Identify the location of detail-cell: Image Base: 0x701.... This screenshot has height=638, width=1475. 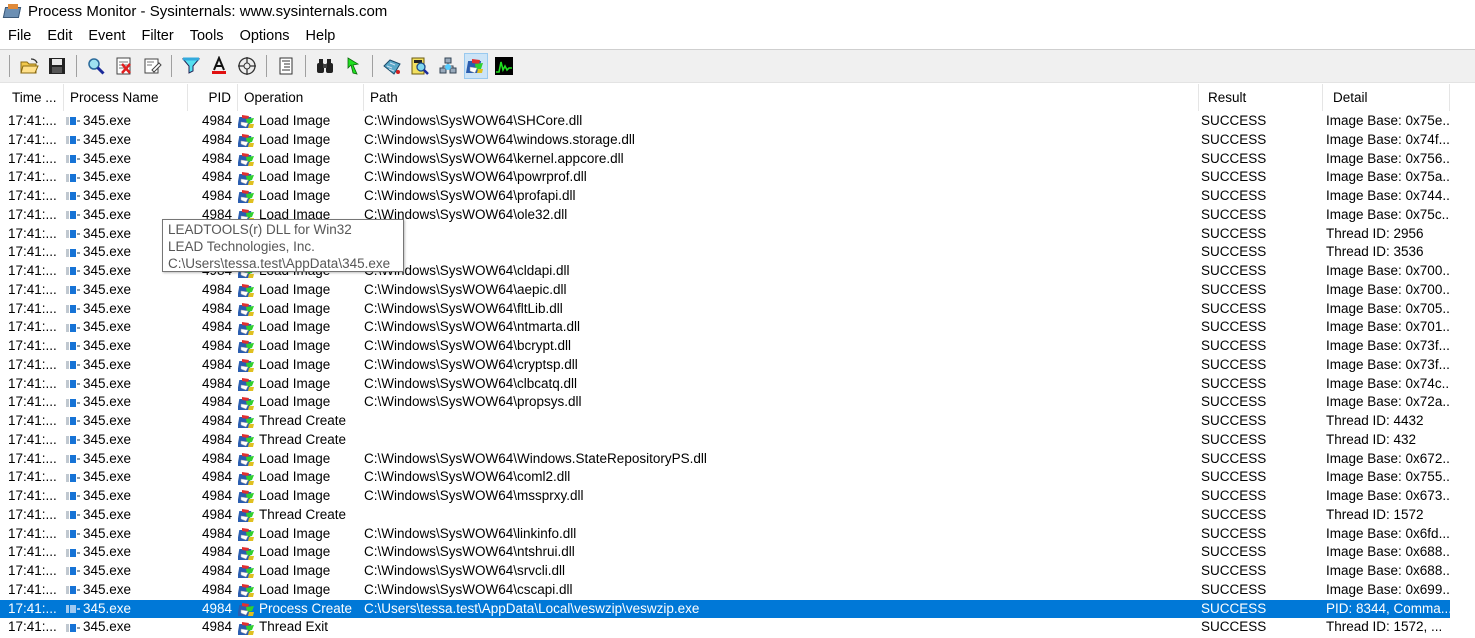
(1388, 327).